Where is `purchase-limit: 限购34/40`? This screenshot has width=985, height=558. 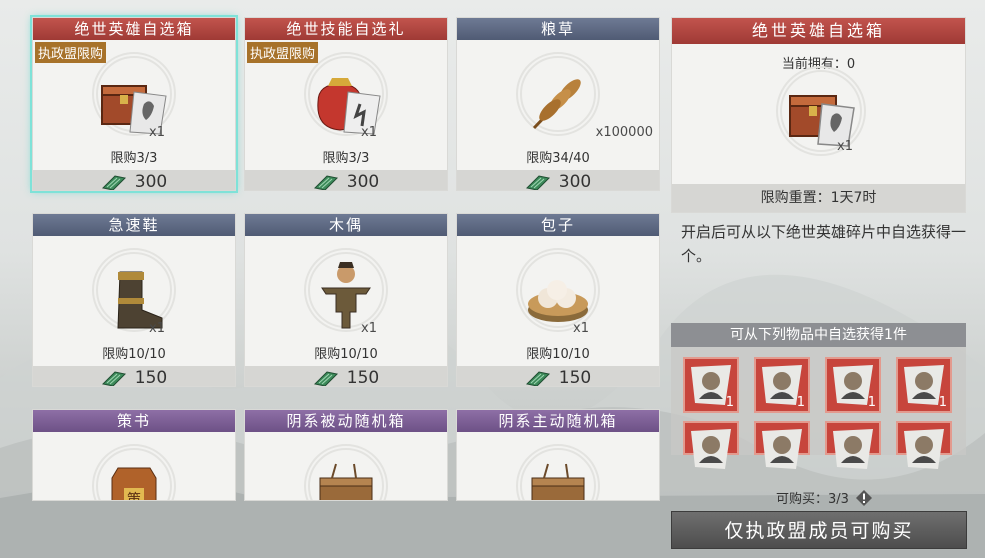 purchase-limit: 限购34/40 is located at coordinates (558, 158).